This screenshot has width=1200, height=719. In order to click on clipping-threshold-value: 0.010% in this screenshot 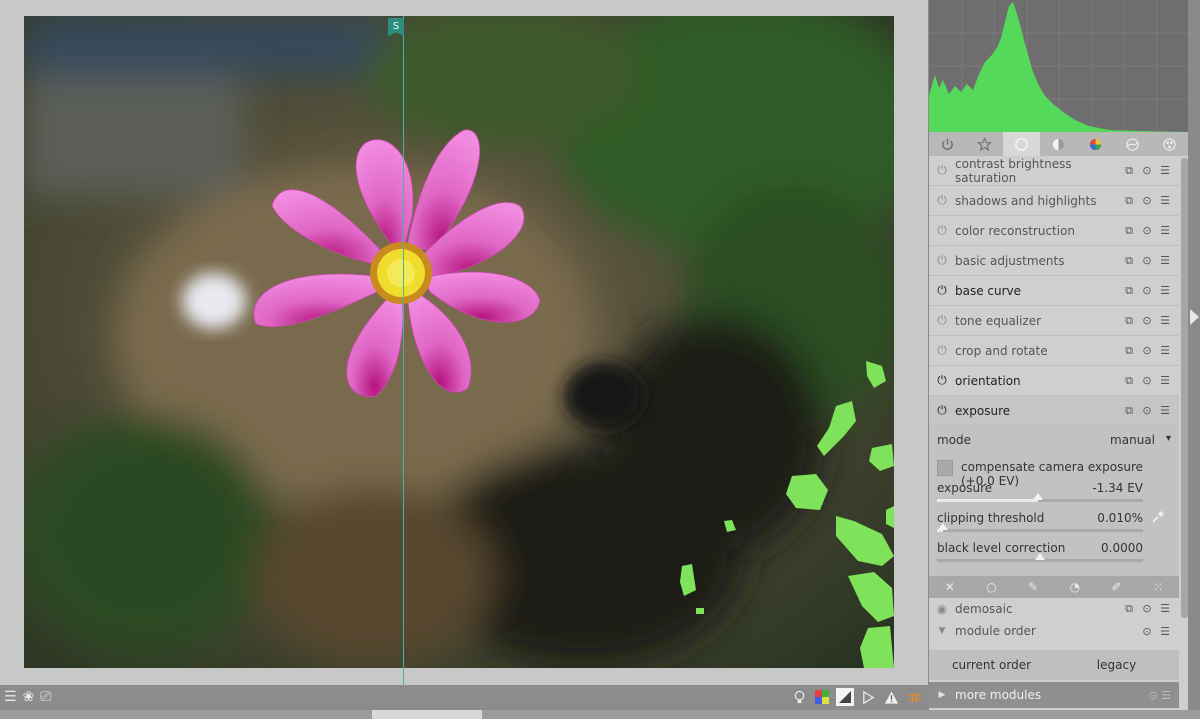, I will do `click(1120, 518)`.